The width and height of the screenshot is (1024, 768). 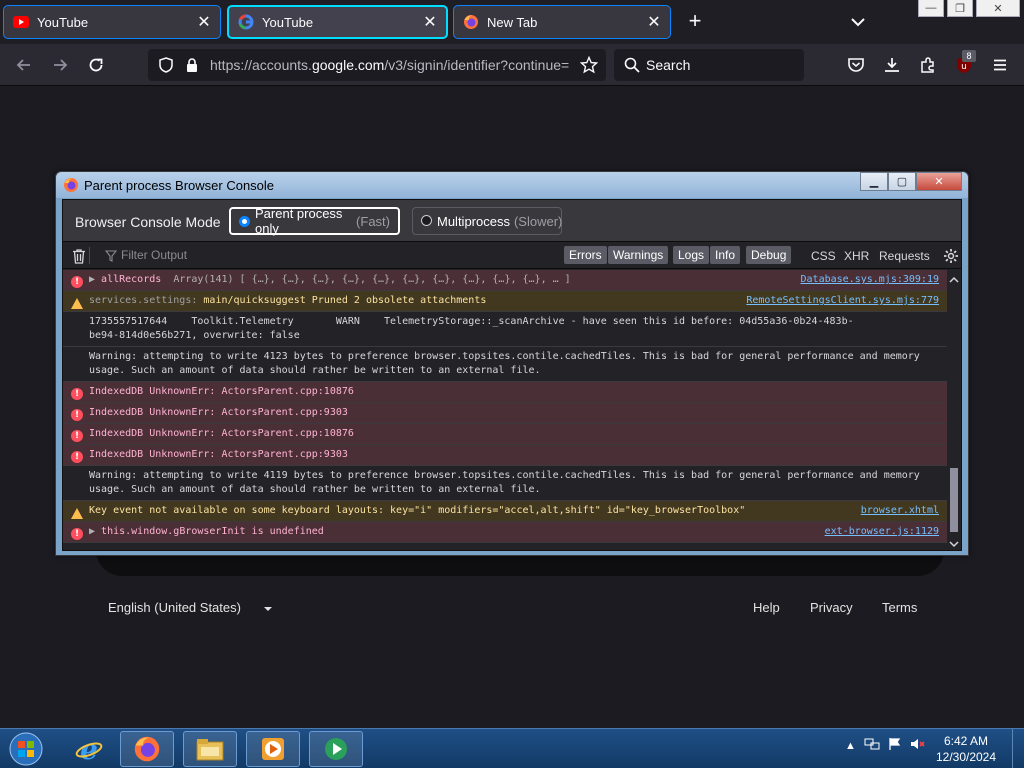 What do you see at coordinates (902, 181) in the screenshot?
I see `console-maximize-icon: ▢` at bounding box center [902, 181].